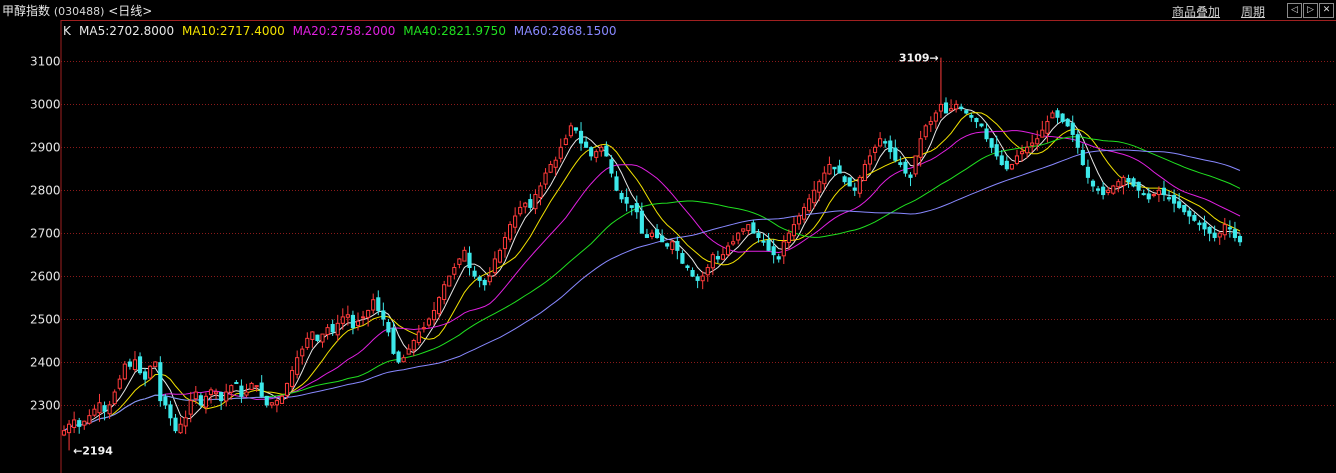 The width and height of the screenshot is (1336, 473). What do you see at coordinates (126, 31) in the screenshot?
I see `legend-ma5: MA5:2702.8000` at bounding box center [126, 31].